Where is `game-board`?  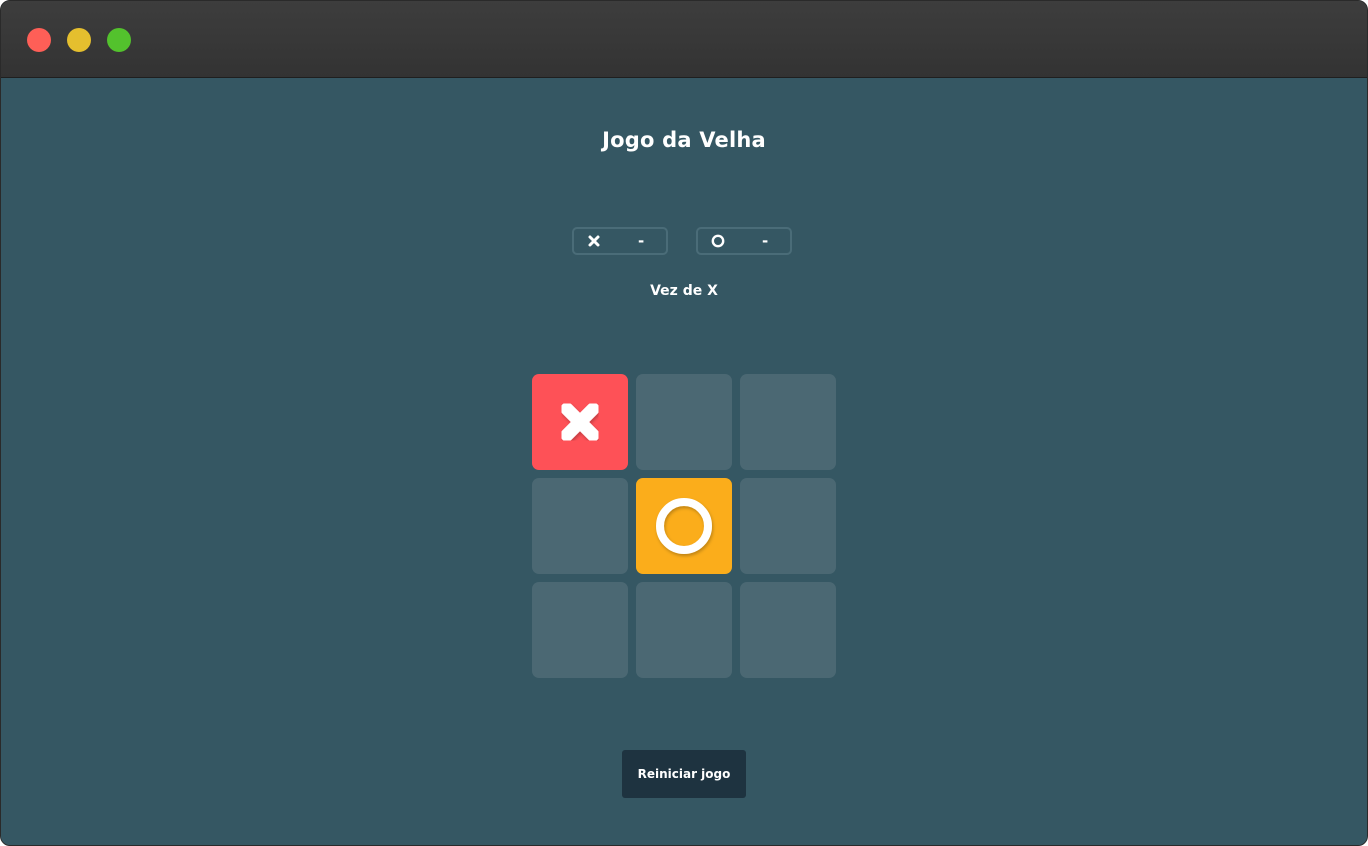
game-board is located at coordinates (684, 526).